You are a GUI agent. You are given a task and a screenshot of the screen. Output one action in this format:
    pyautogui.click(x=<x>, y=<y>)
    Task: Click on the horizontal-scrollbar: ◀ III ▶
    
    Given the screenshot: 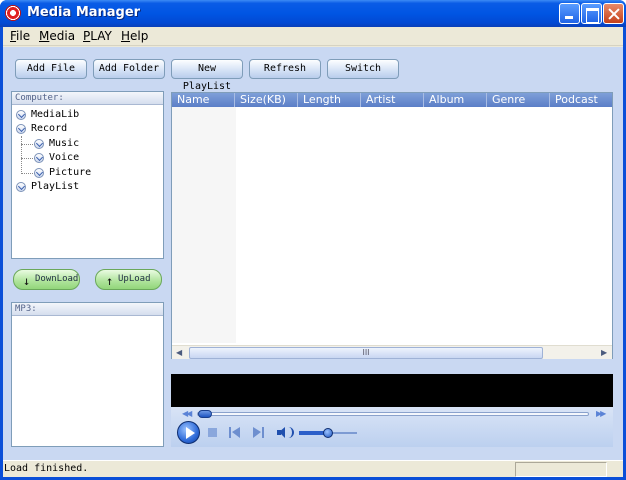 What is the action you would take?
    pyautogui.click(x=392, y=352)
    